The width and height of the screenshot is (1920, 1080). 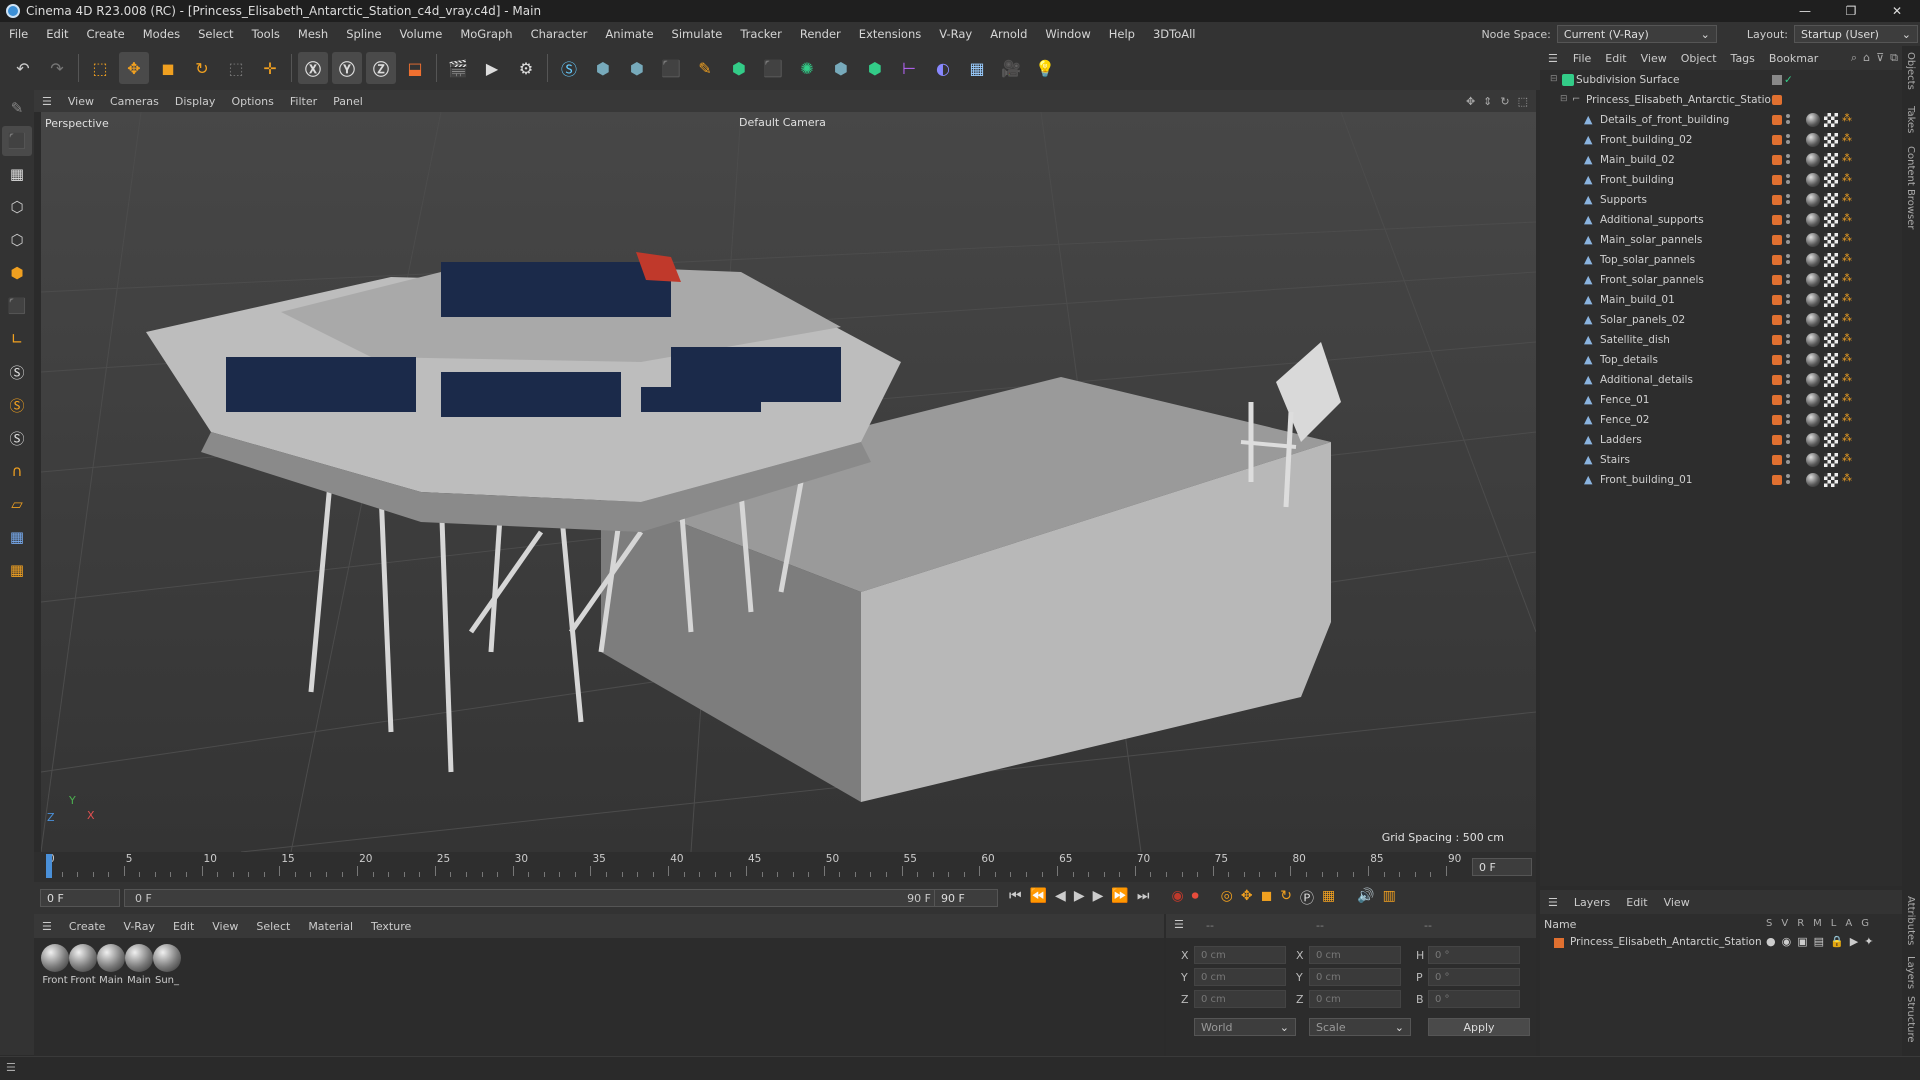 What do you see at coordinates (1787, 941) in the screenshot?
I see `visible-icon: ◉` at bounding box center [1787, 941].